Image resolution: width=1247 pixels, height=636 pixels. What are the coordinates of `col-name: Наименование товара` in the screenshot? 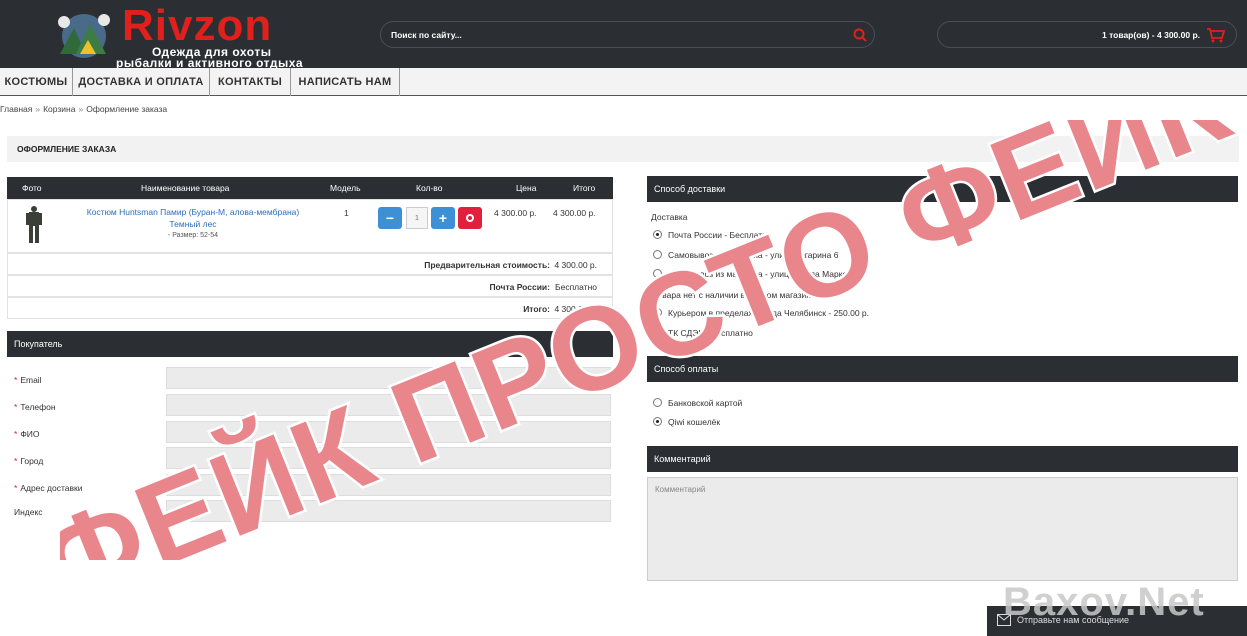 It's located at (185, 188).